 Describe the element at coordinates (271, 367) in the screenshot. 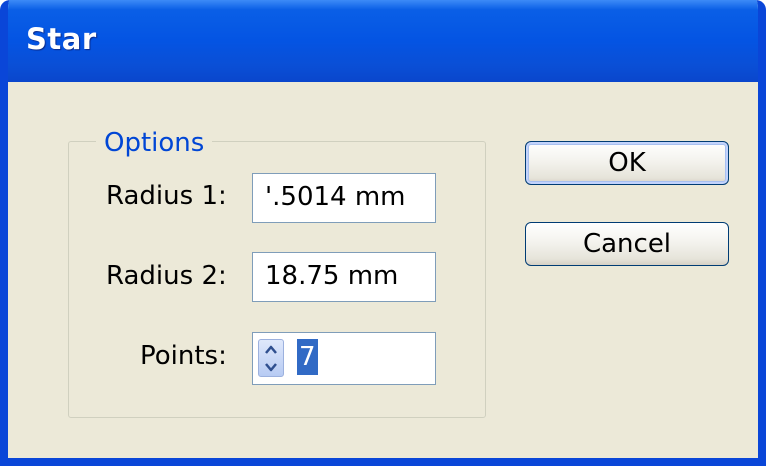

I see `chevron-down-icon` at that location.